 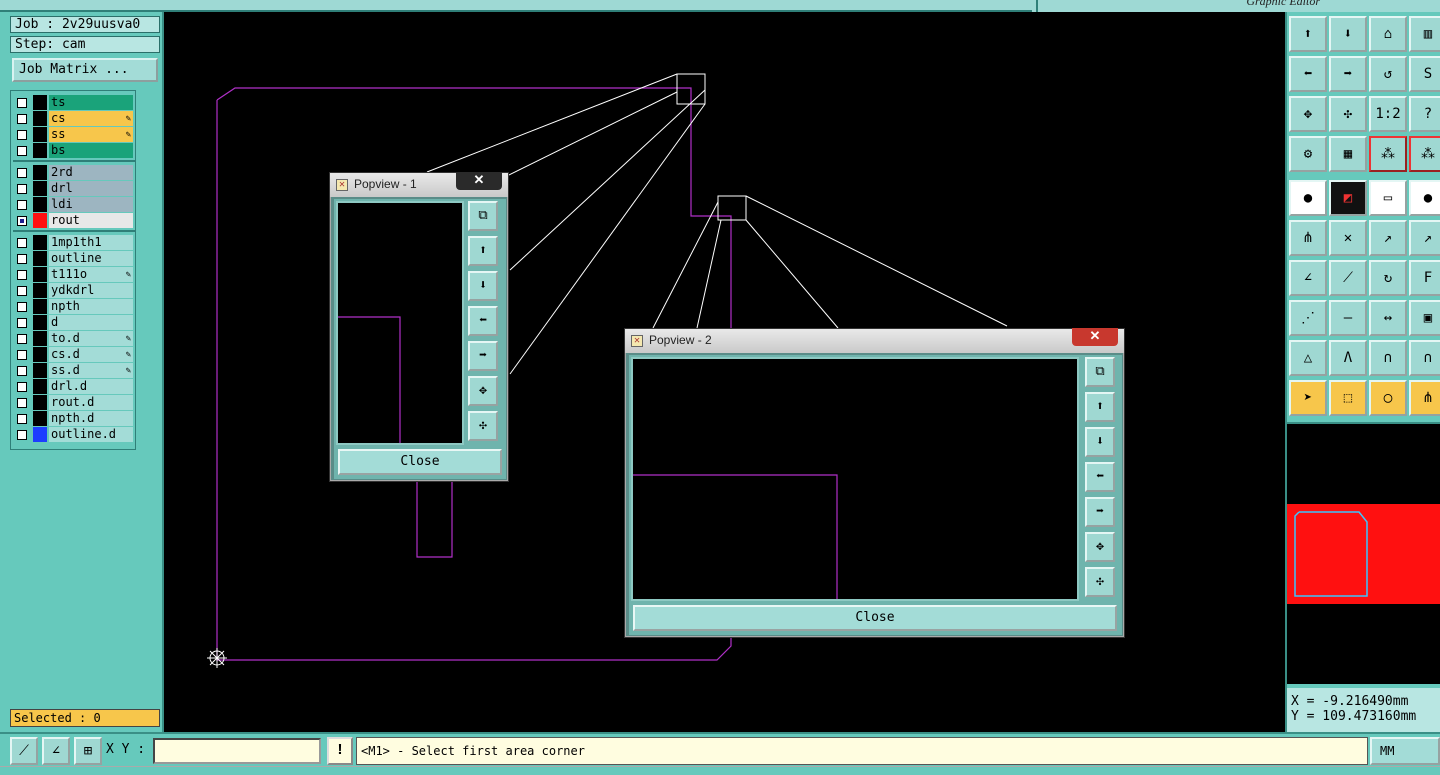 I want to click on node-edit-icon: ⋰, so click(x=1308, y=318).